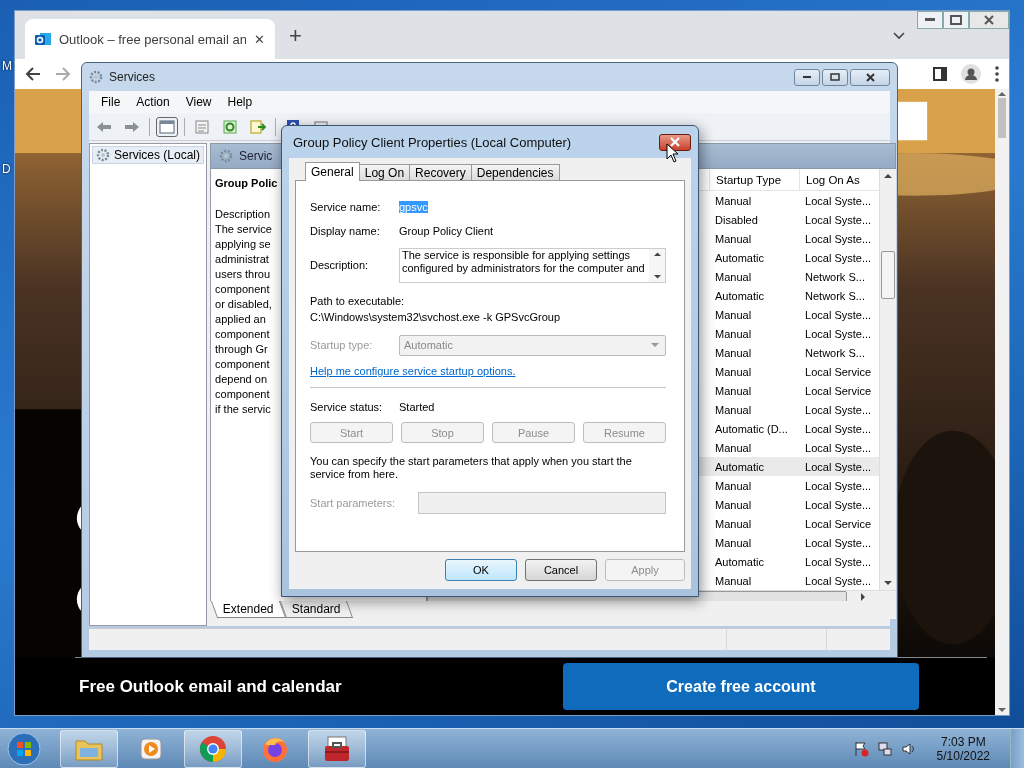  Describe the element at coordinates (33, 74) in the screenshot. I see `back-arrow-icon` at that location.